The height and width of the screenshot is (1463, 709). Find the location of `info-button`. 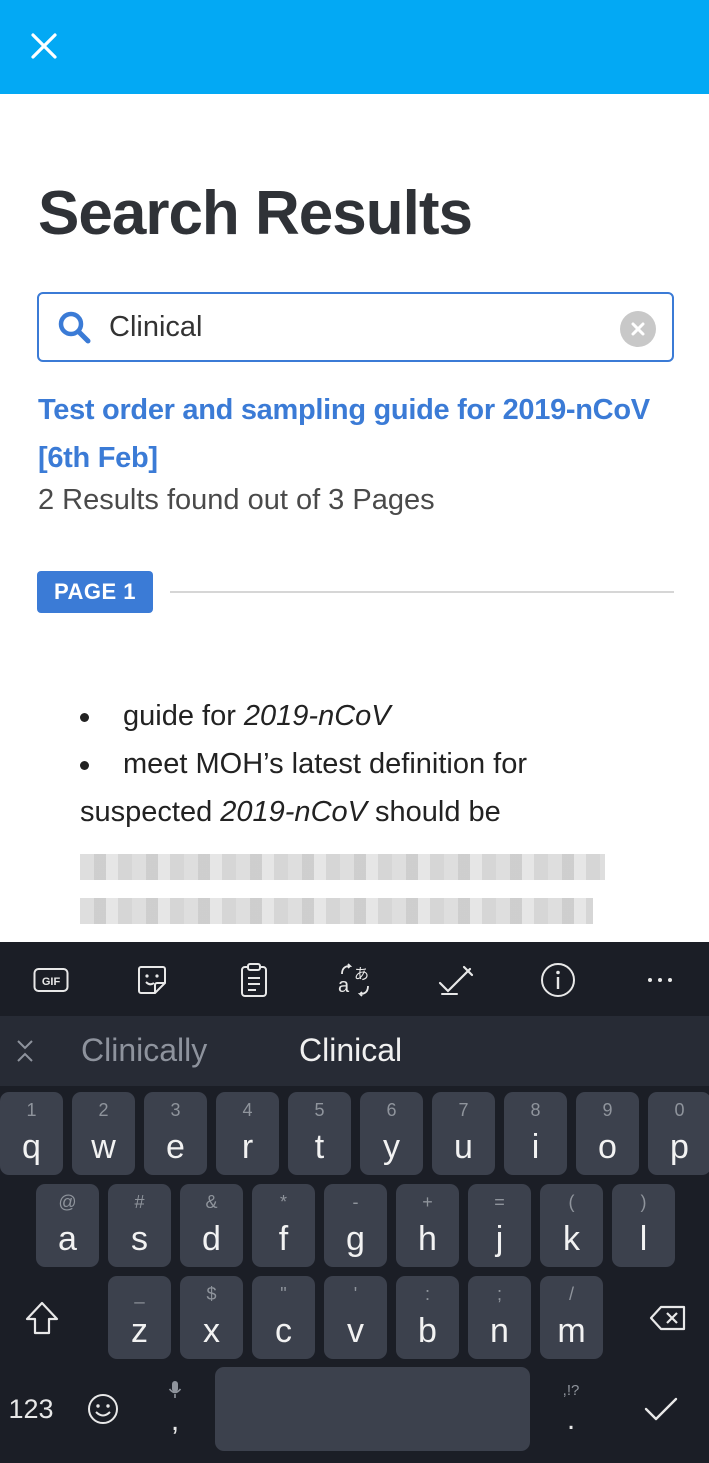

info-button is located at coordinates (558, 980).